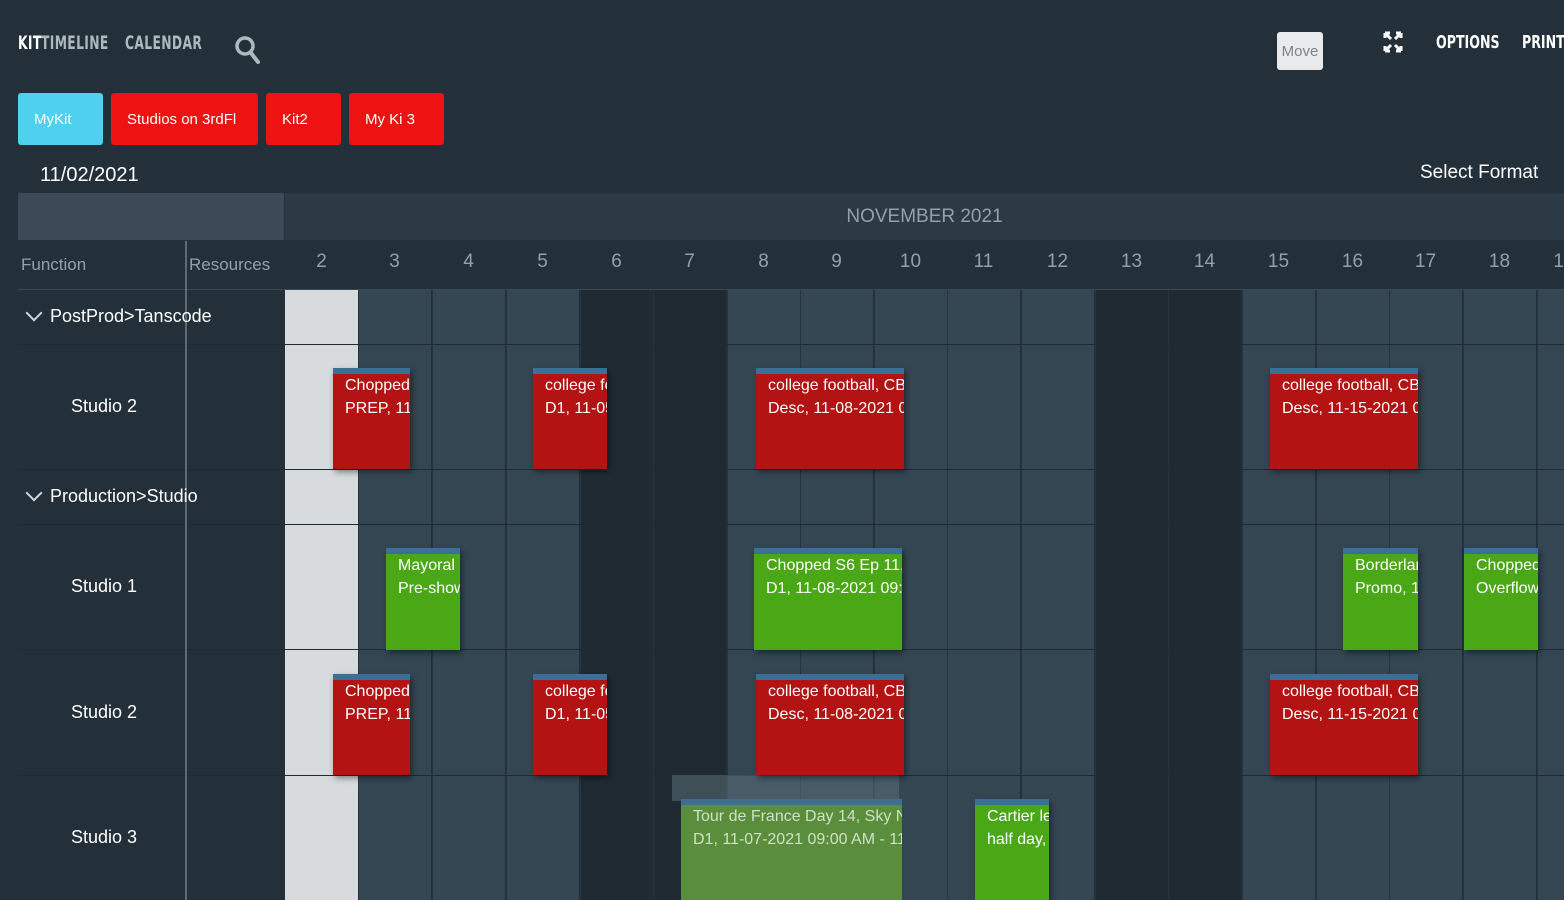  What do you see at coordinates (75, 43) in the screenshot?
I see `nav-timeline: TIMELINE` at bounding box center [75, 43].